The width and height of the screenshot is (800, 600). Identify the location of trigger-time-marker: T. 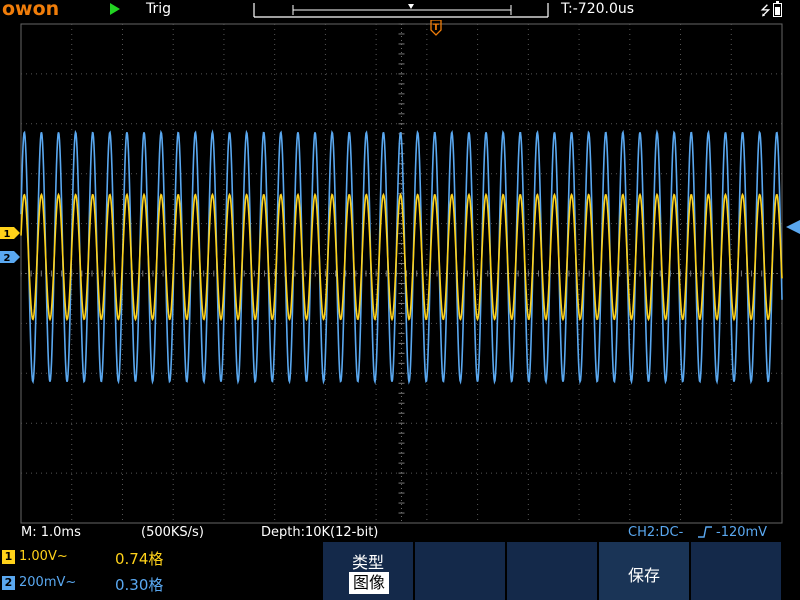
(436, 28).